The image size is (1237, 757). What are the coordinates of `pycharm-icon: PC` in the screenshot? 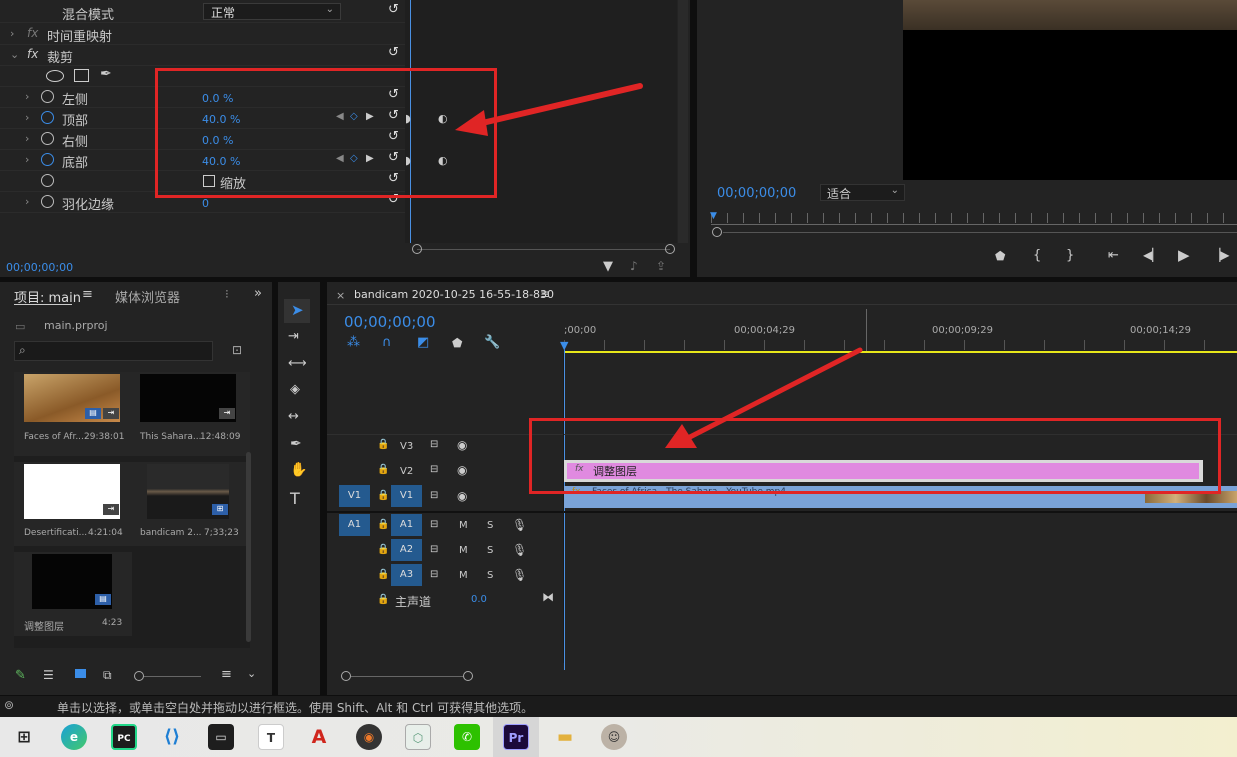 It's located at (124, 737).